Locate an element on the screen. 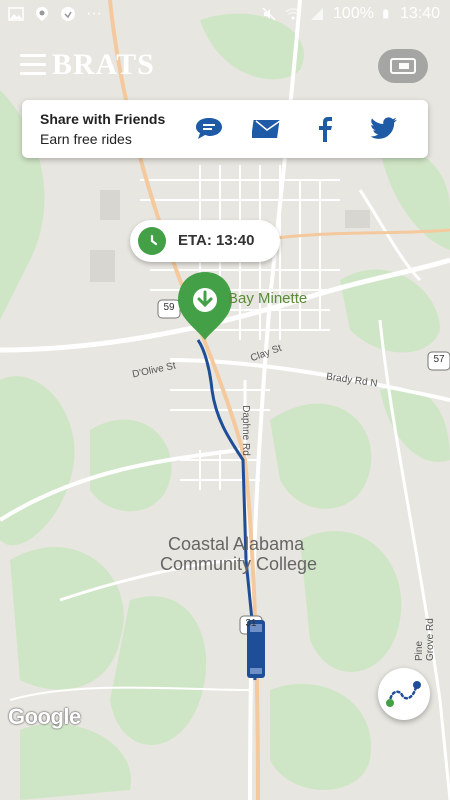  image-icon is located at coordinates (16, 14).